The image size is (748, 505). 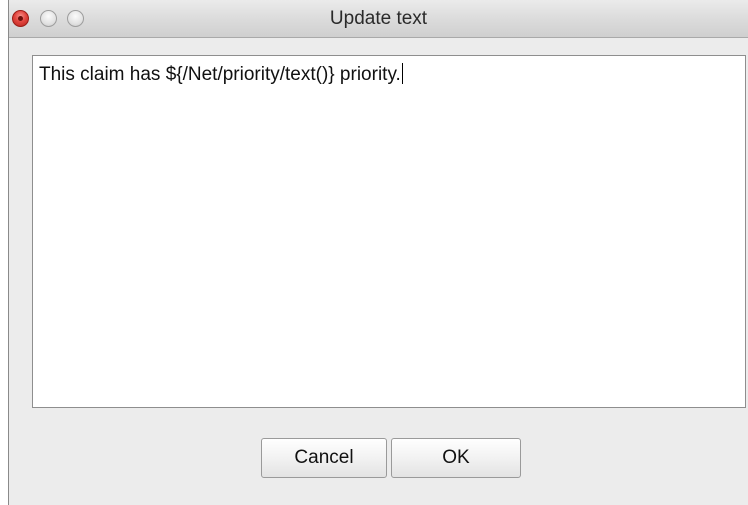 What do you see at coordinates (324, 458) in the screenshot?
I see `cancel-button: Cancel` at bounding box center [324, 458].